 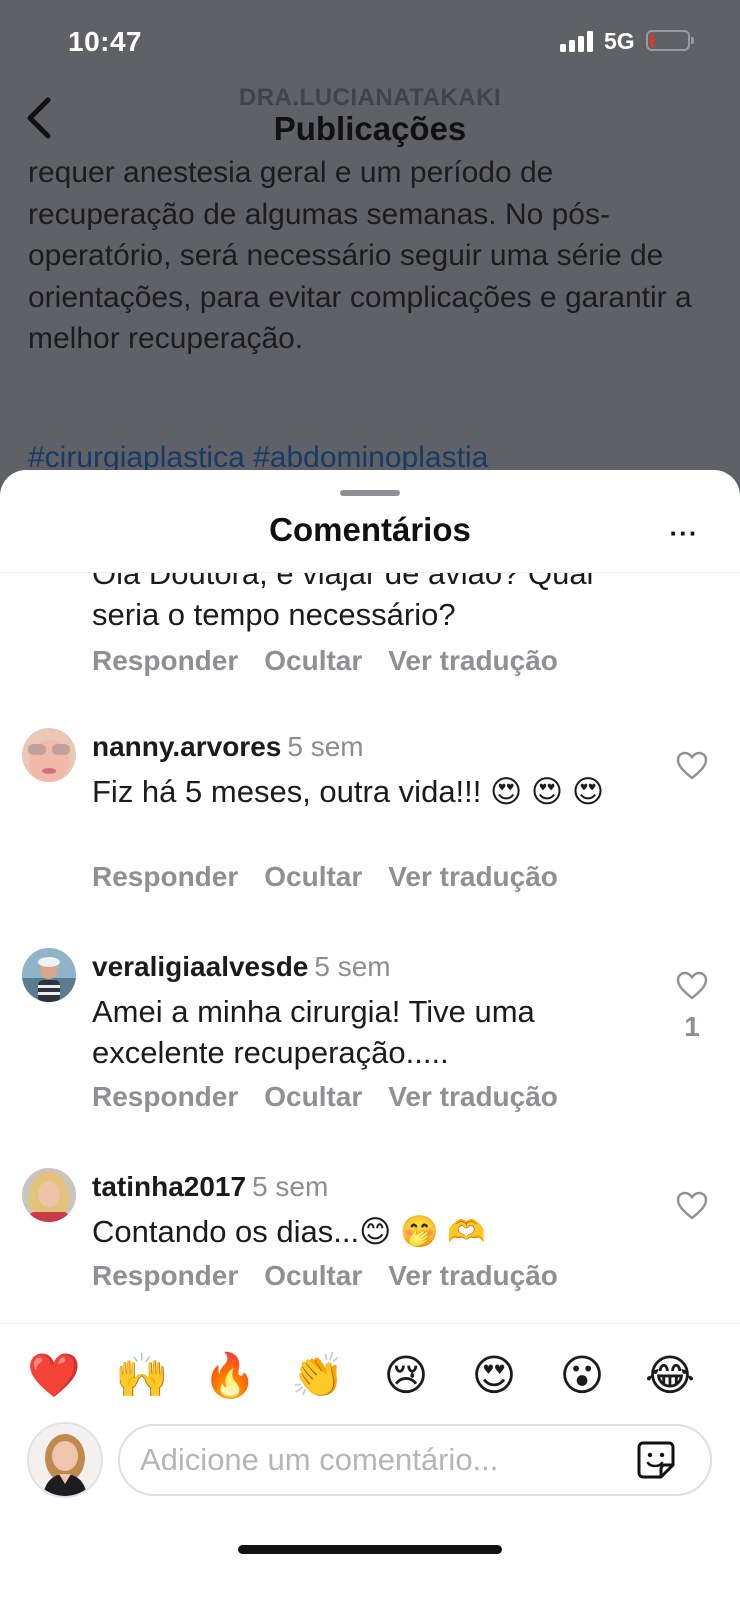 I want to click on network-type: 5G, so click(x=619, y=41).